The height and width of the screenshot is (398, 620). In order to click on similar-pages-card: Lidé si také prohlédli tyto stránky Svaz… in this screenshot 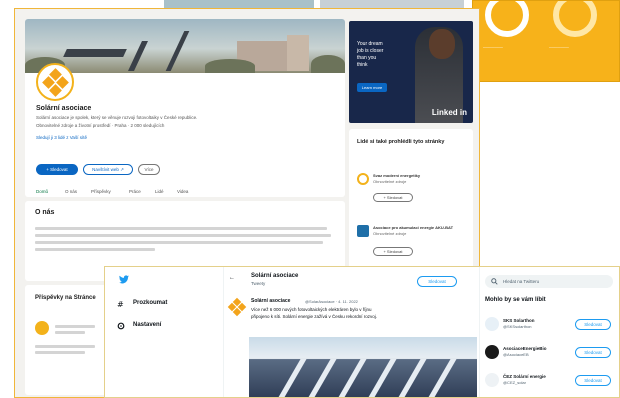, I will do `click(411, 199)`.